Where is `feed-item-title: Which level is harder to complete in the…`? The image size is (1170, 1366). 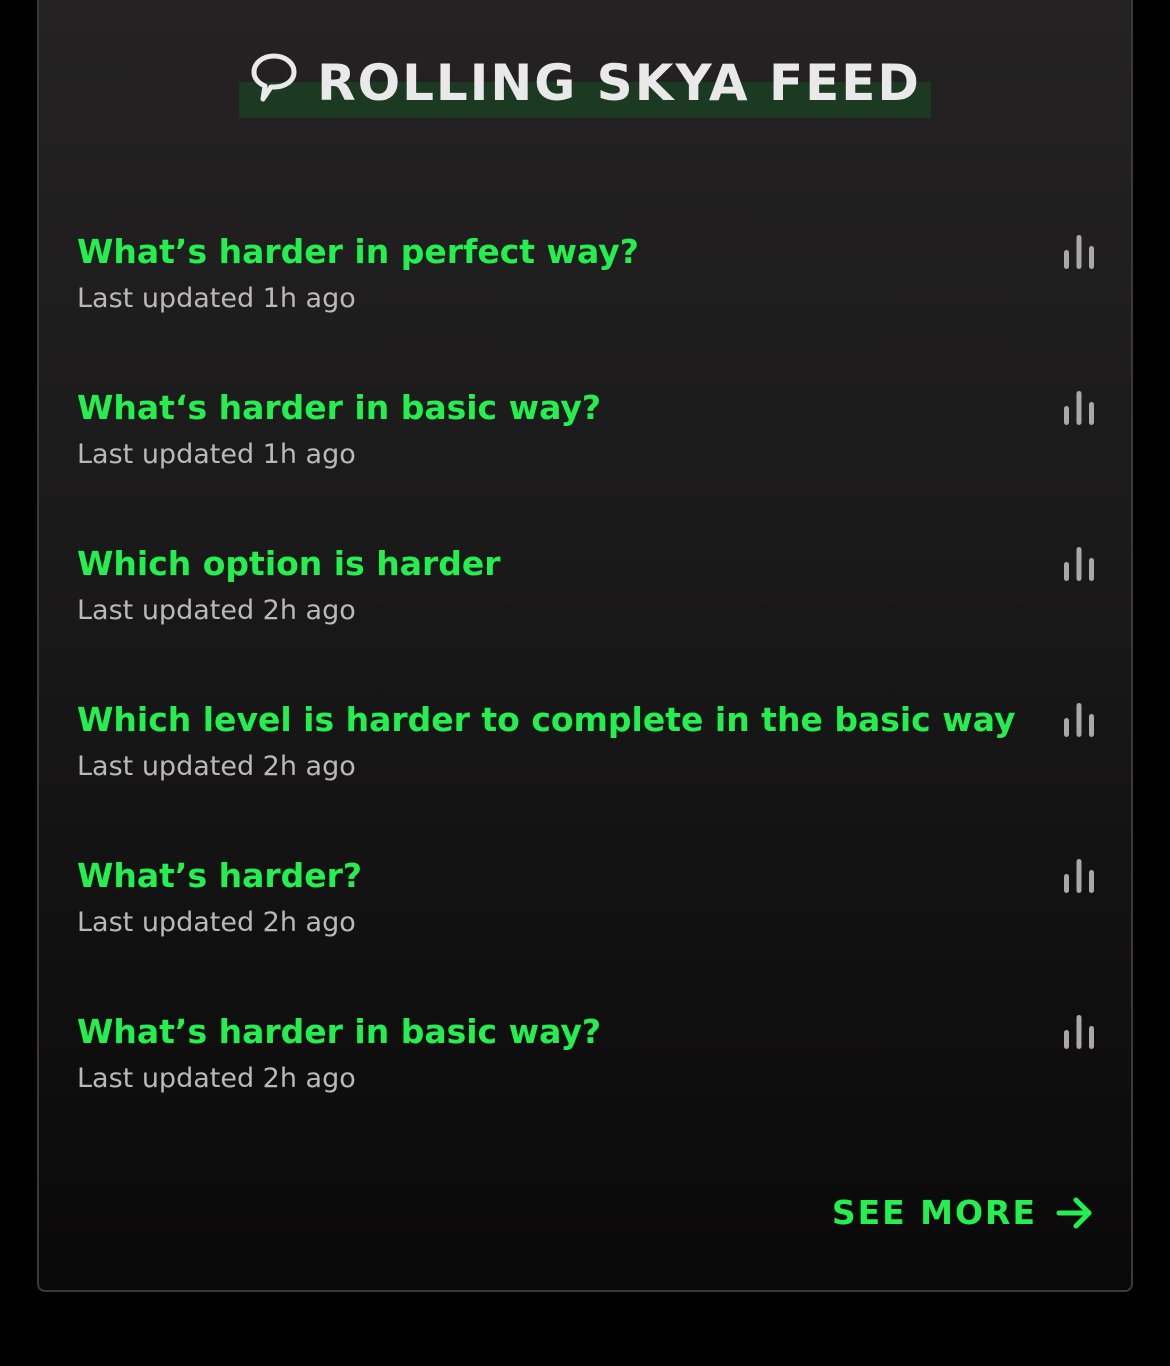 feed-item-title: Which level is harder to complete in the… is located at coordinates (587, 720).